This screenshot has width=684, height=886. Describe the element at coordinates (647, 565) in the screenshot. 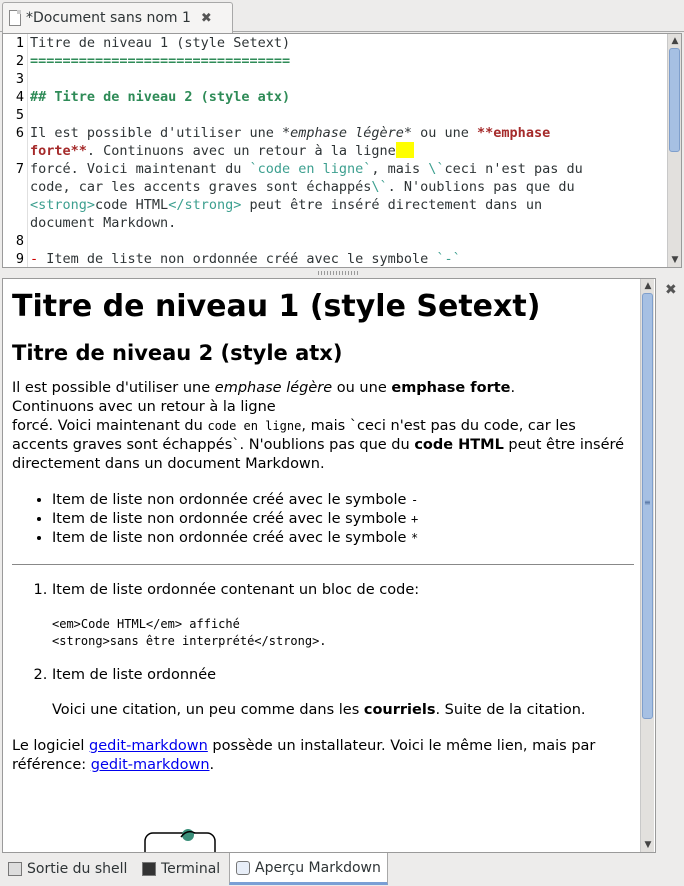

I see `preview-scrollbar: ▲ ≡ ▼` at that location.